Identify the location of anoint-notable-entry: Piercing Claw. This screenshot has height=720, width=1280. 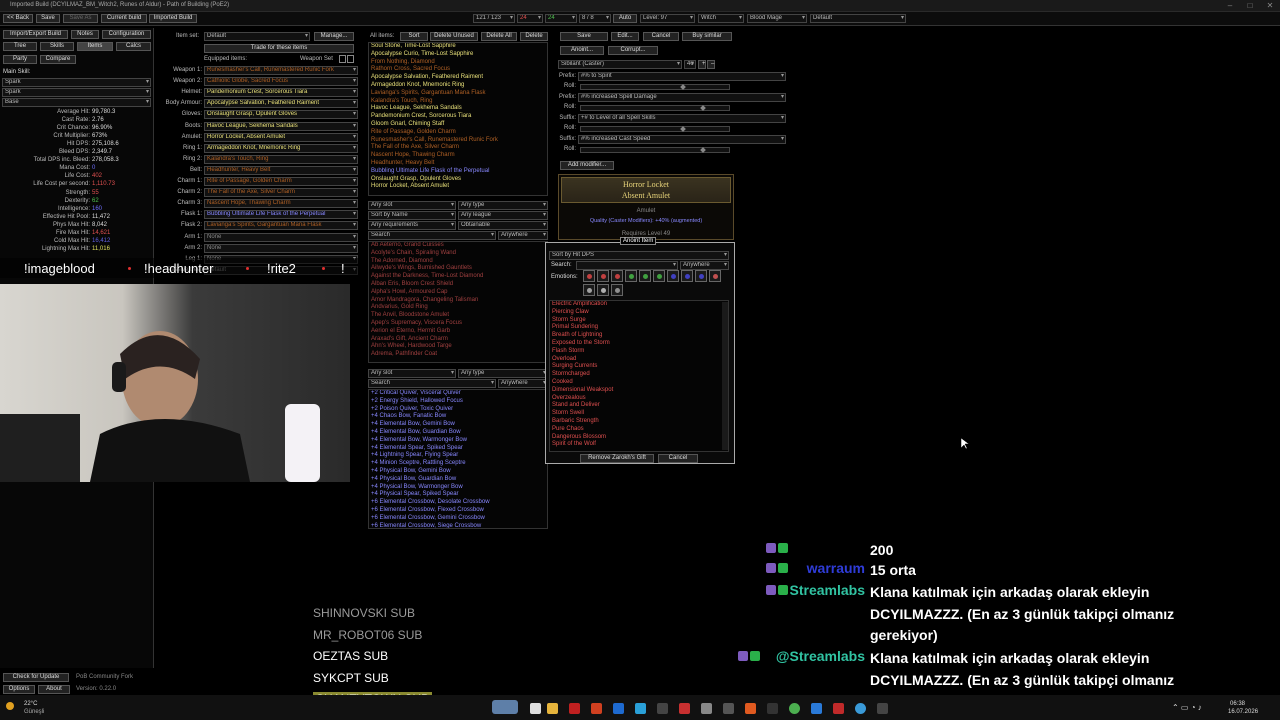
(639, 313).